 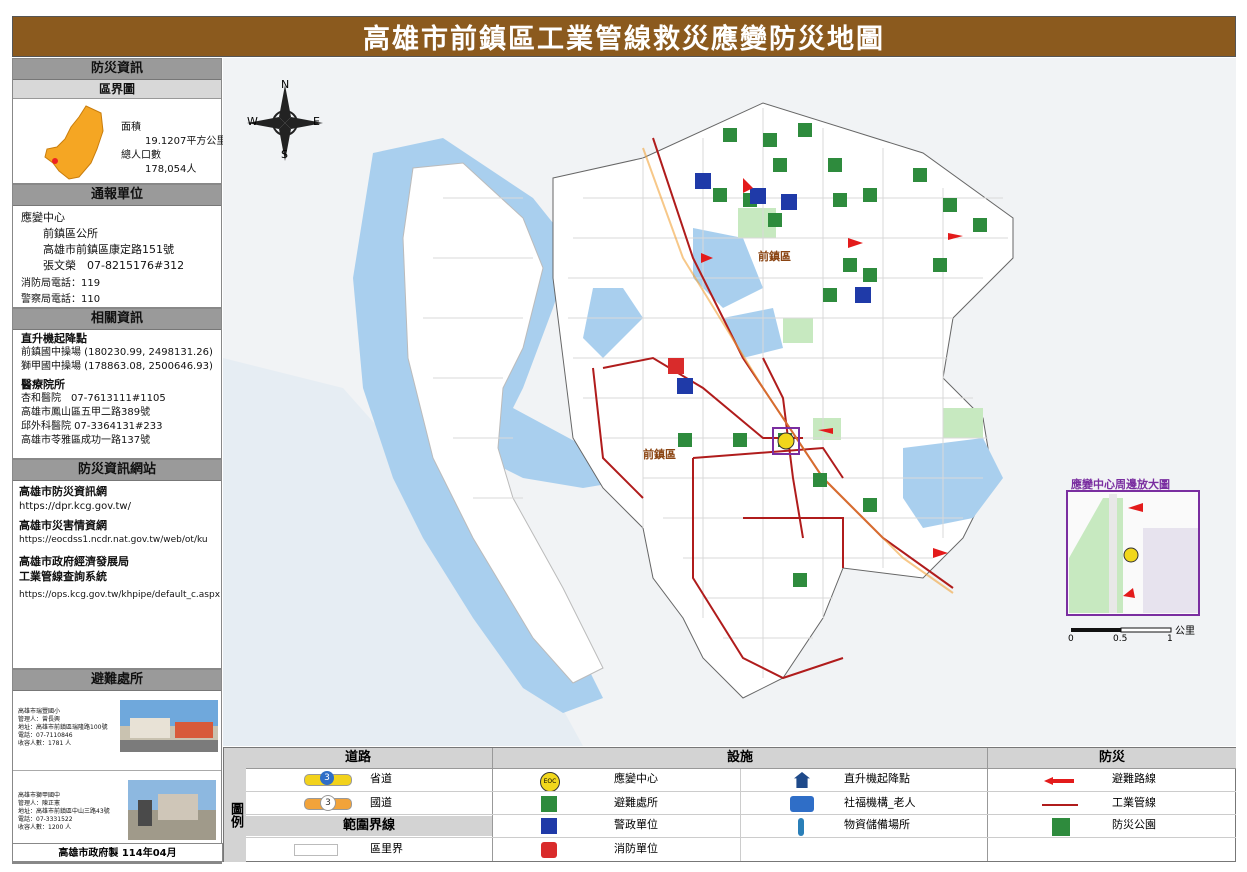 What do you see at coordinates (169, 726) in the screenshot?
I see `shelter-1-photo` at bounding box center [169, 726].